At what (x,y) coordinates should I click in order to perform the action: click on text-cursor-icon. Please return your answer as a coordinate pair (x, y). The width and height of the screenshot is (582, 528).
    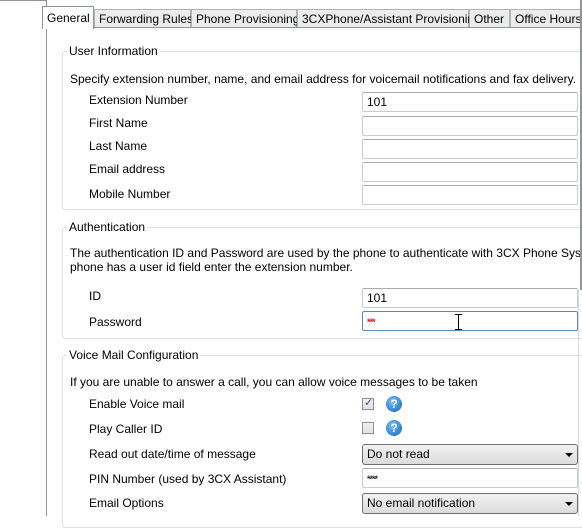
    Looking at the image, I should click on (458, 322).